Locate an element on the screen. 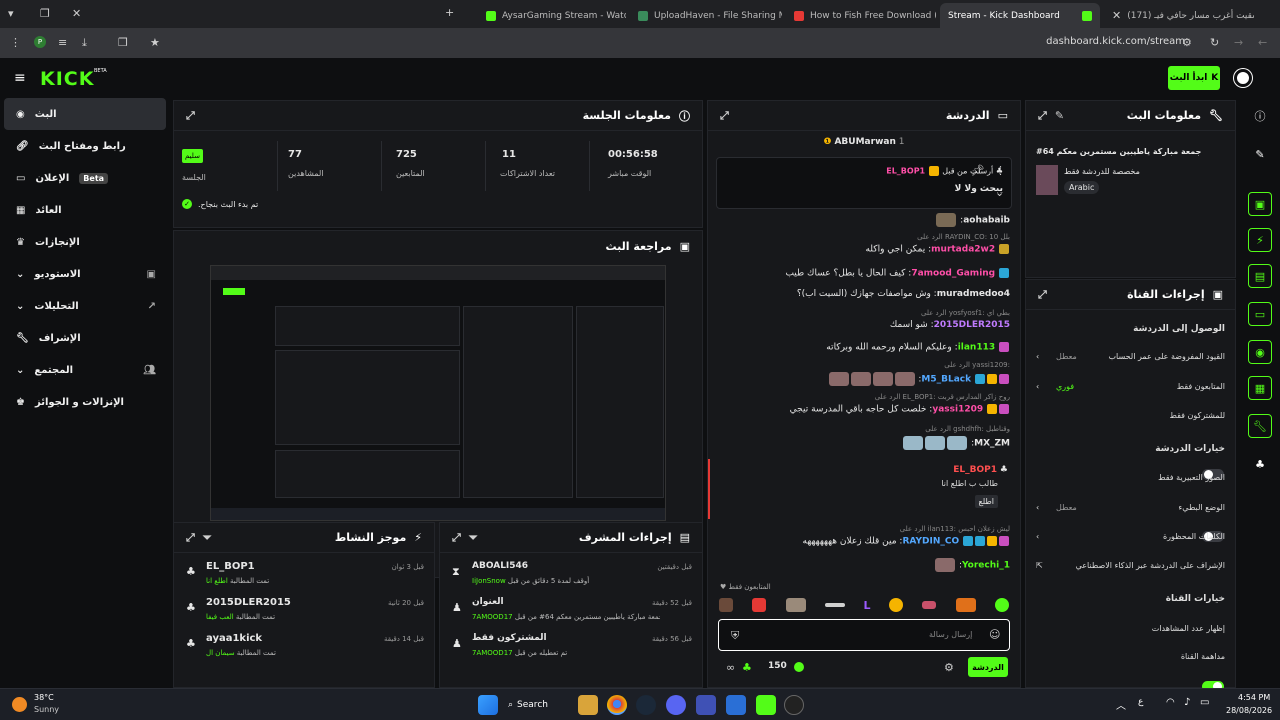  category-thumbnail is located at coordinates (1047, 180).